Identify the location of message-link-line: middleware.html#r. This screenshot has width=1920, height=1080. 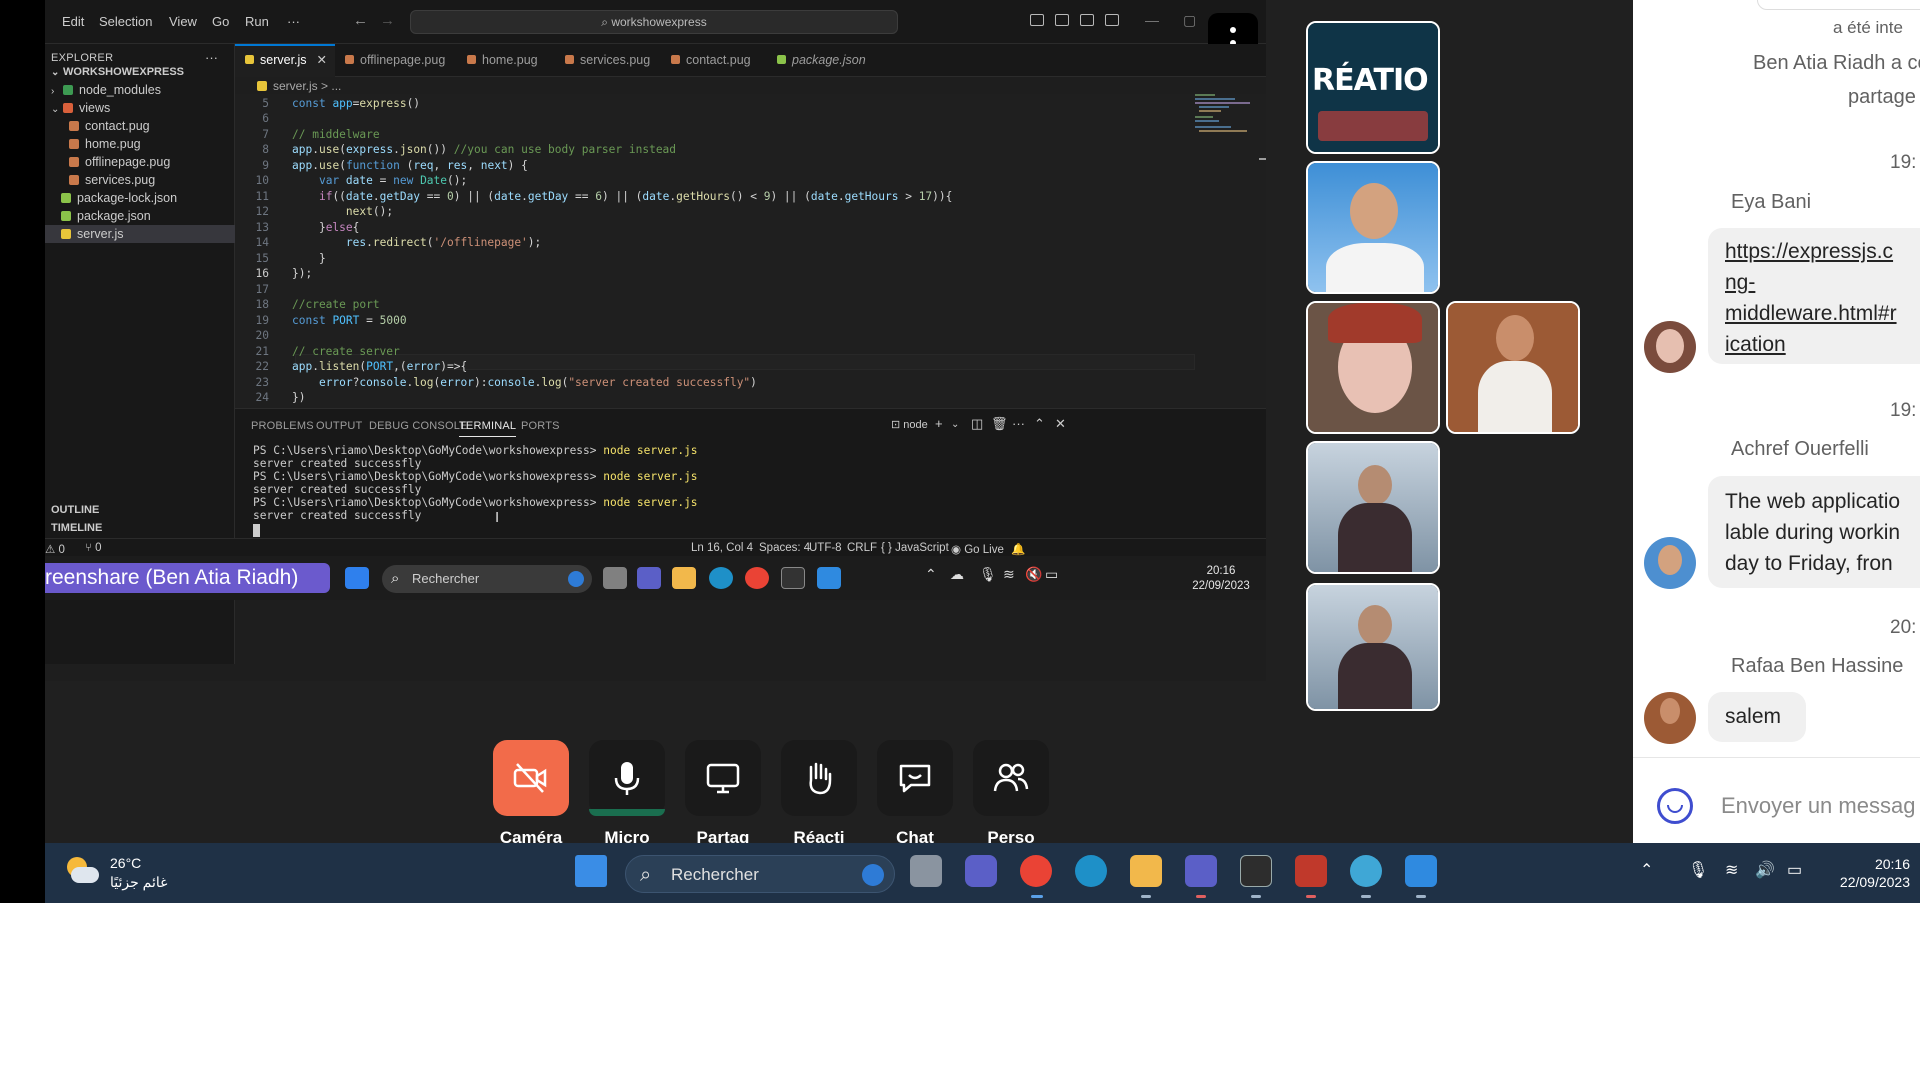
(1811, 313).